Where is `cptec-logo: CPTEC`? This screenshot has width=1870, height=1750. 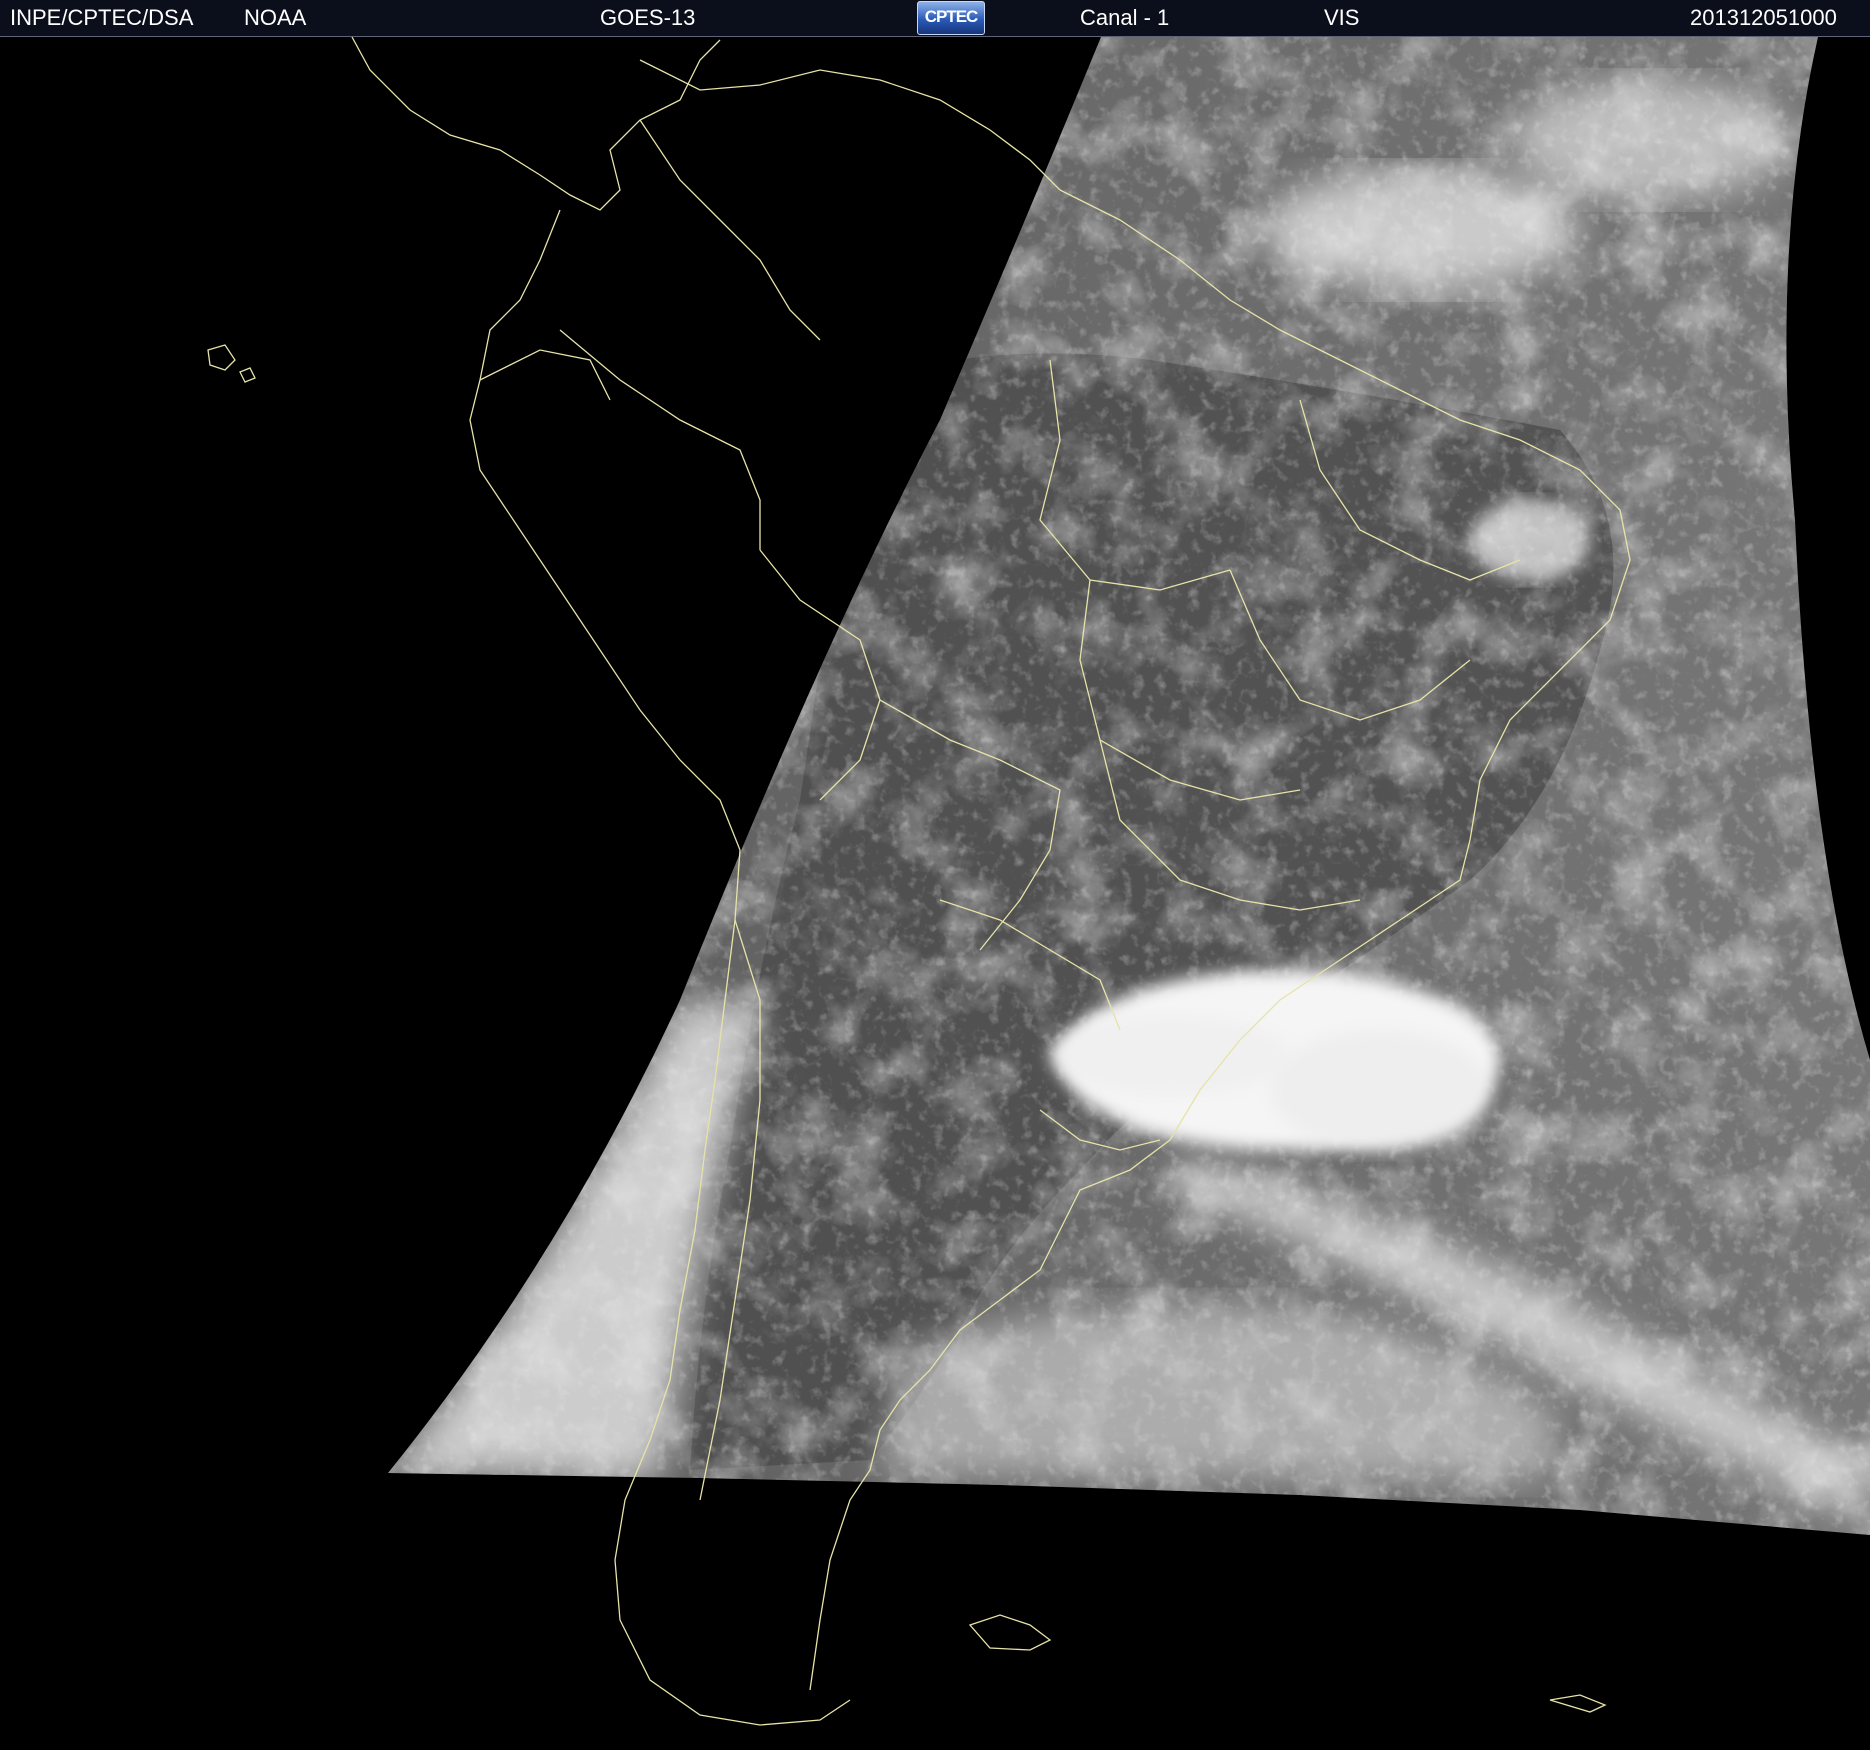 cptec-logo: CPTEC is located at coordinates (951, 18).